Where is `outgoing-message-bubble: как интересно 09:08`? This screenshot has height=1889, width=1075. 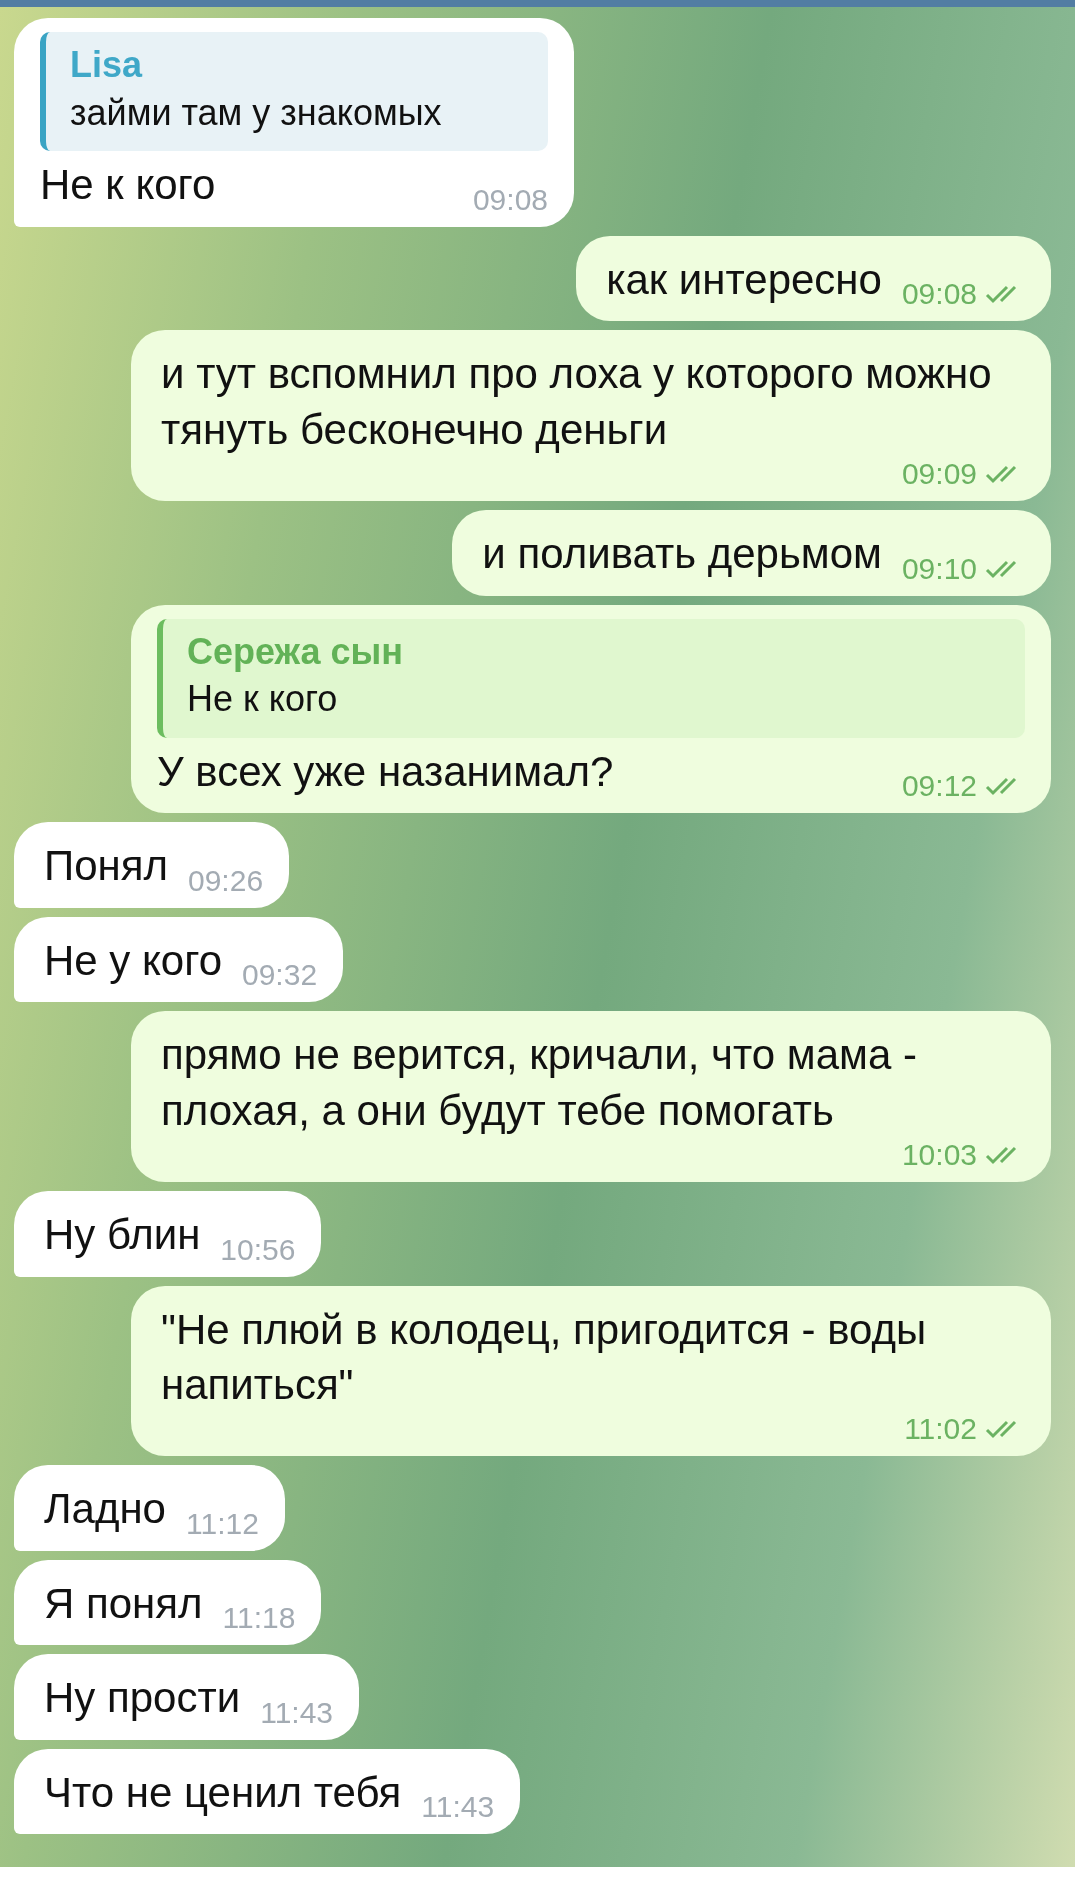 outgoing-message-bubble: как интересно 09:08 is located at coordinates (813, 278).